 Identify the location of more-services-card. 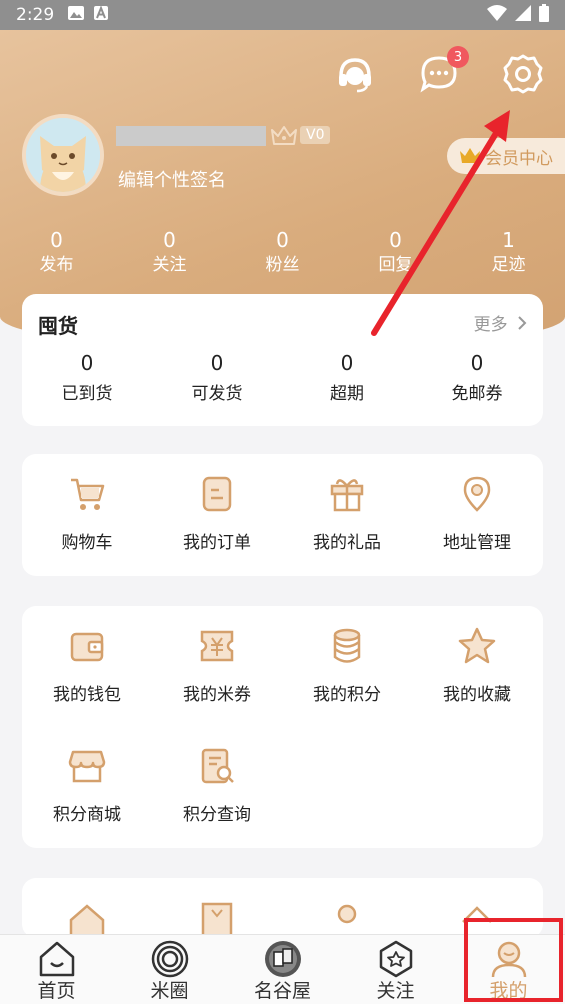
(282, 908).